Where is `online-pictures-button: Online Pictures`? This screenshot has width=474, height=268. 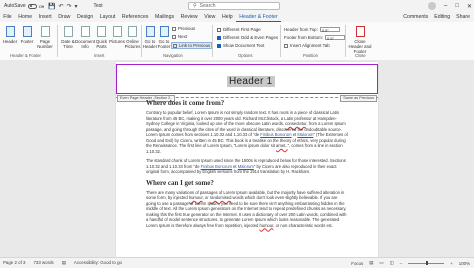 online-pictures-button: Online Pictures is located at coordinates (132, 37).